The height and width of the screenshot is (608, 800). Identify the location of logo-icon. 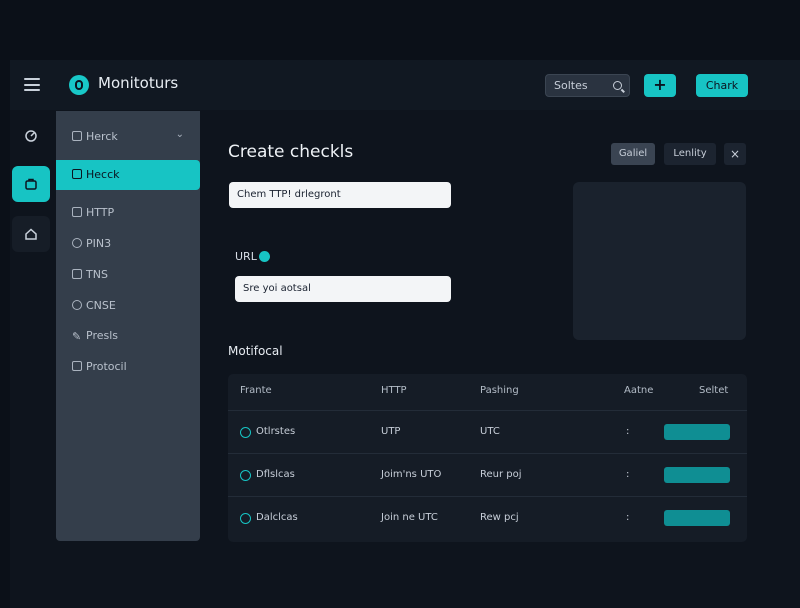
(79, 85).